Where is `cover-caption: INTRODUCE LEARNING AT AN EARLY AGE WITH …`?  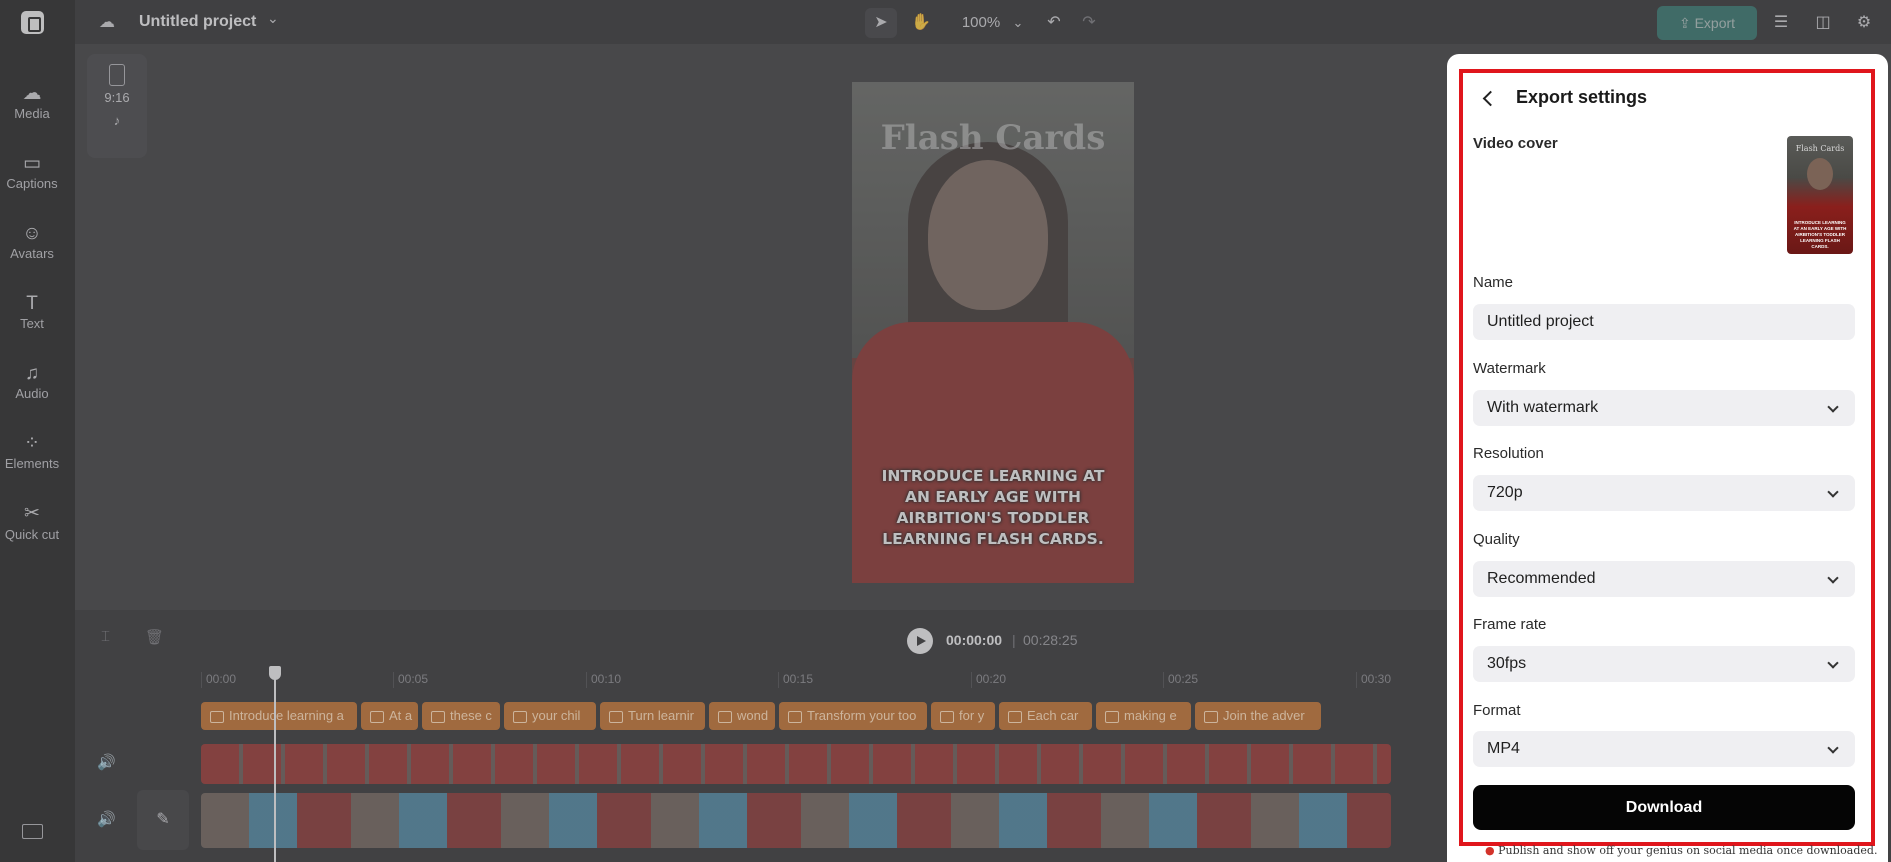 cover-caption: INTRODUCE LEARNING AT AN EARLY AGE WITH … is located at coordinates (1820, 234).